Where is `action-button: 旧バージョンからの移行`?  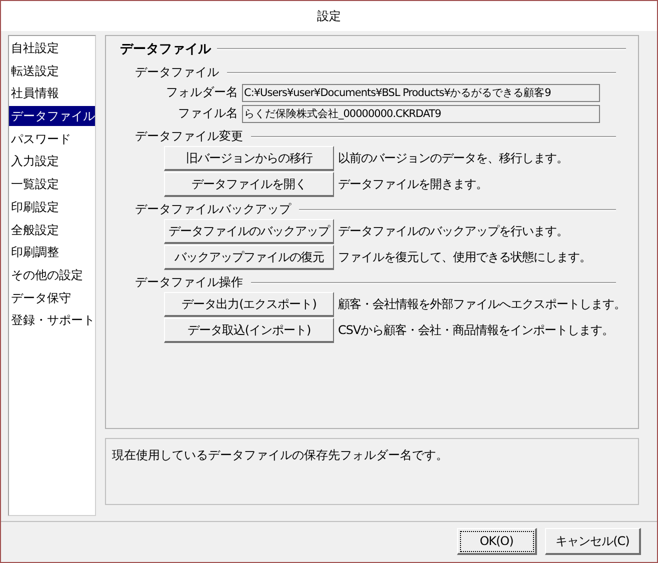 action-button: 旧バージョンからの移行 is located at coordinates (249, 158).